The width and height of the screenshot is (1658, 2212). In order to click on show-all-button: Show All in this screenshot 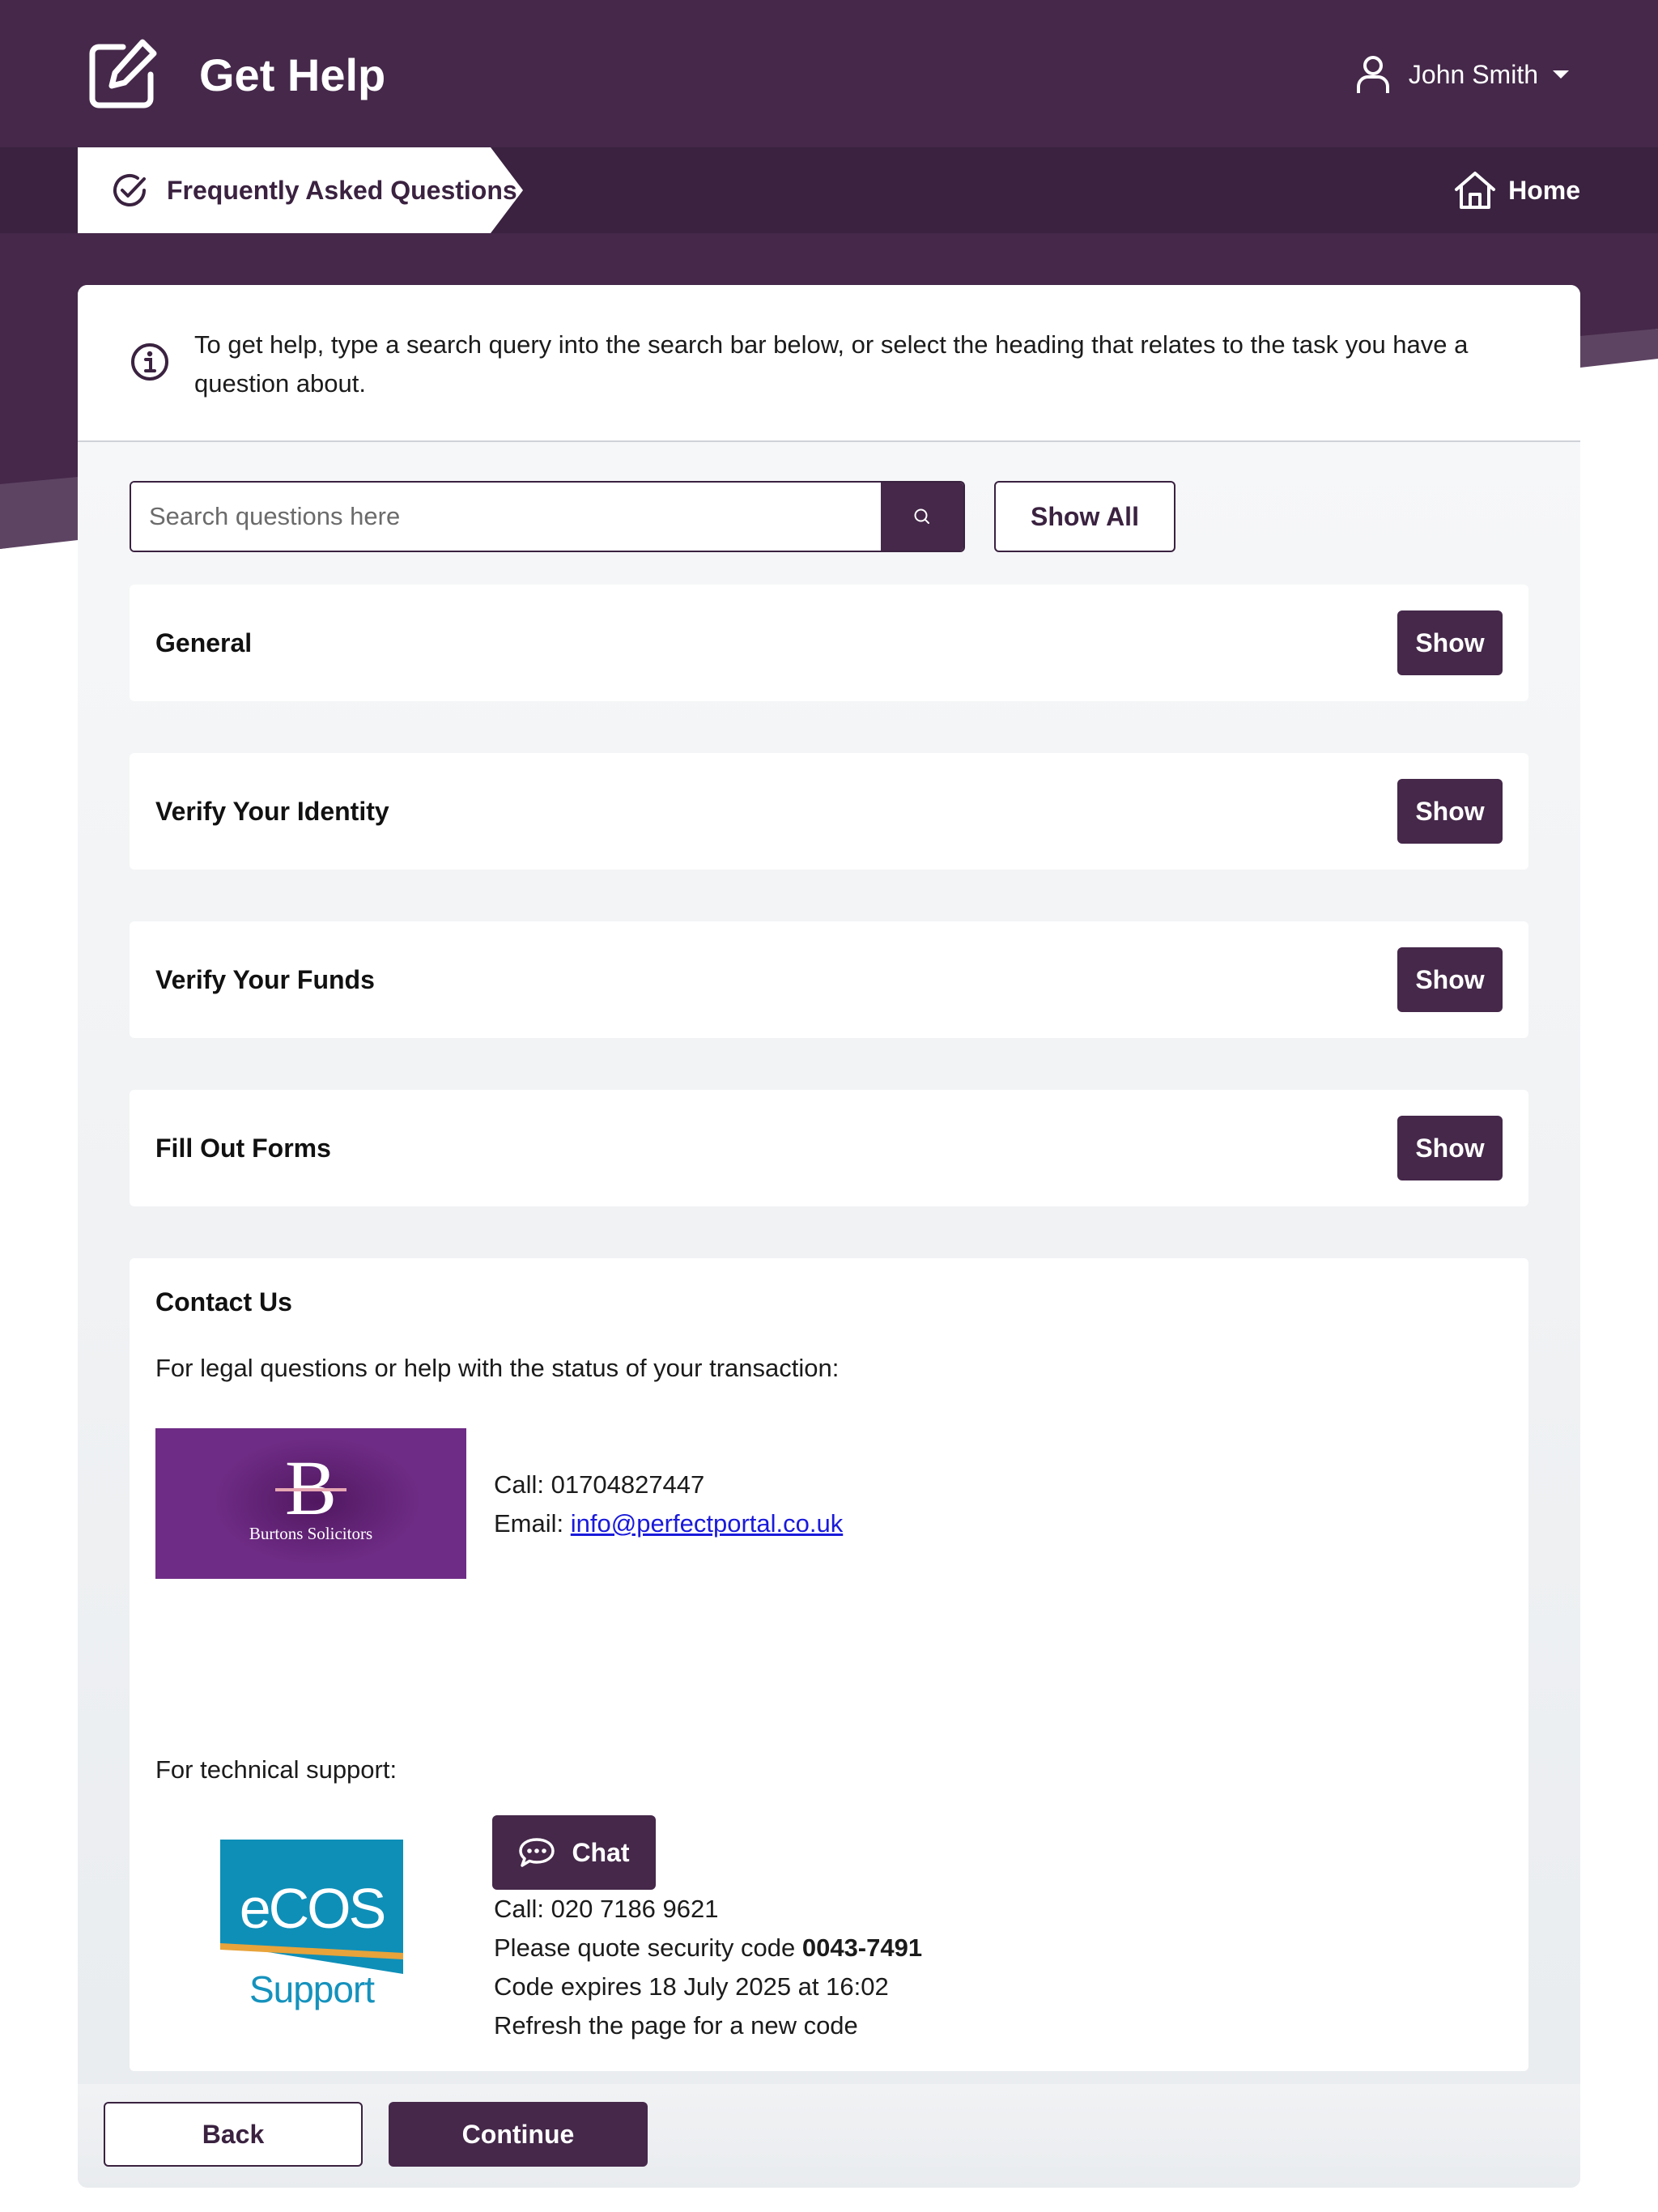, I will do `click(1084, 517)`.